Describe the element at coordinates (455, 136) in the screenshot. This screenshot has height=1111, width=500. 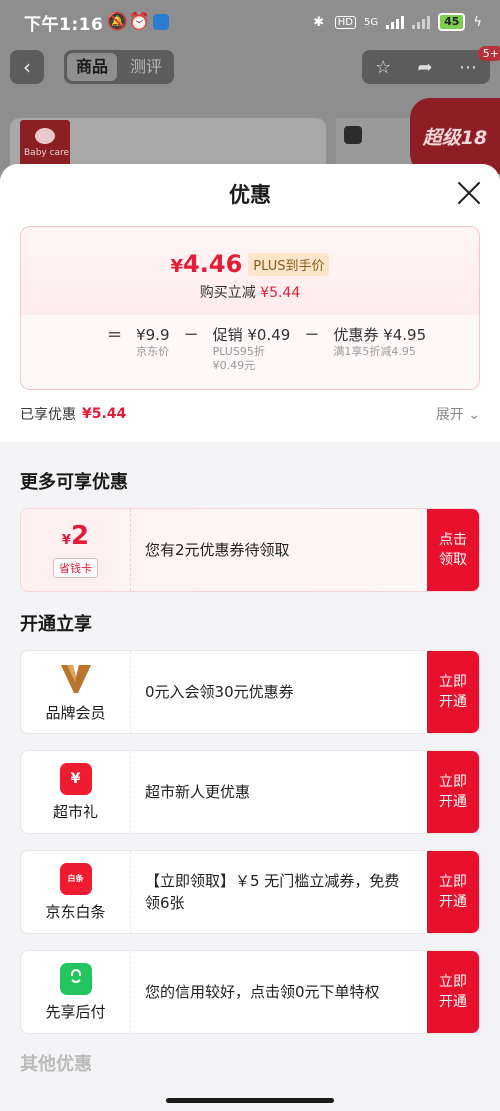
I see `promo-label: 超级18` at that location.